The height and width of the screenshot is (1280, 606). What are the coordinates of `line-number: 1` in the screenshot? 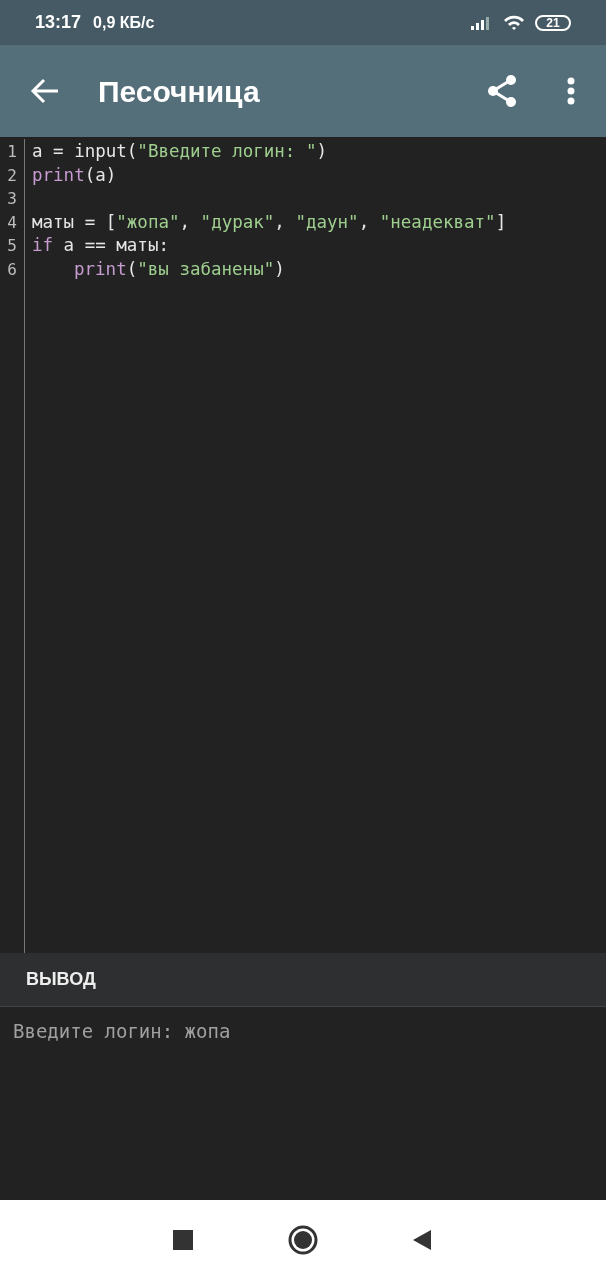 It's located at (12, 152).